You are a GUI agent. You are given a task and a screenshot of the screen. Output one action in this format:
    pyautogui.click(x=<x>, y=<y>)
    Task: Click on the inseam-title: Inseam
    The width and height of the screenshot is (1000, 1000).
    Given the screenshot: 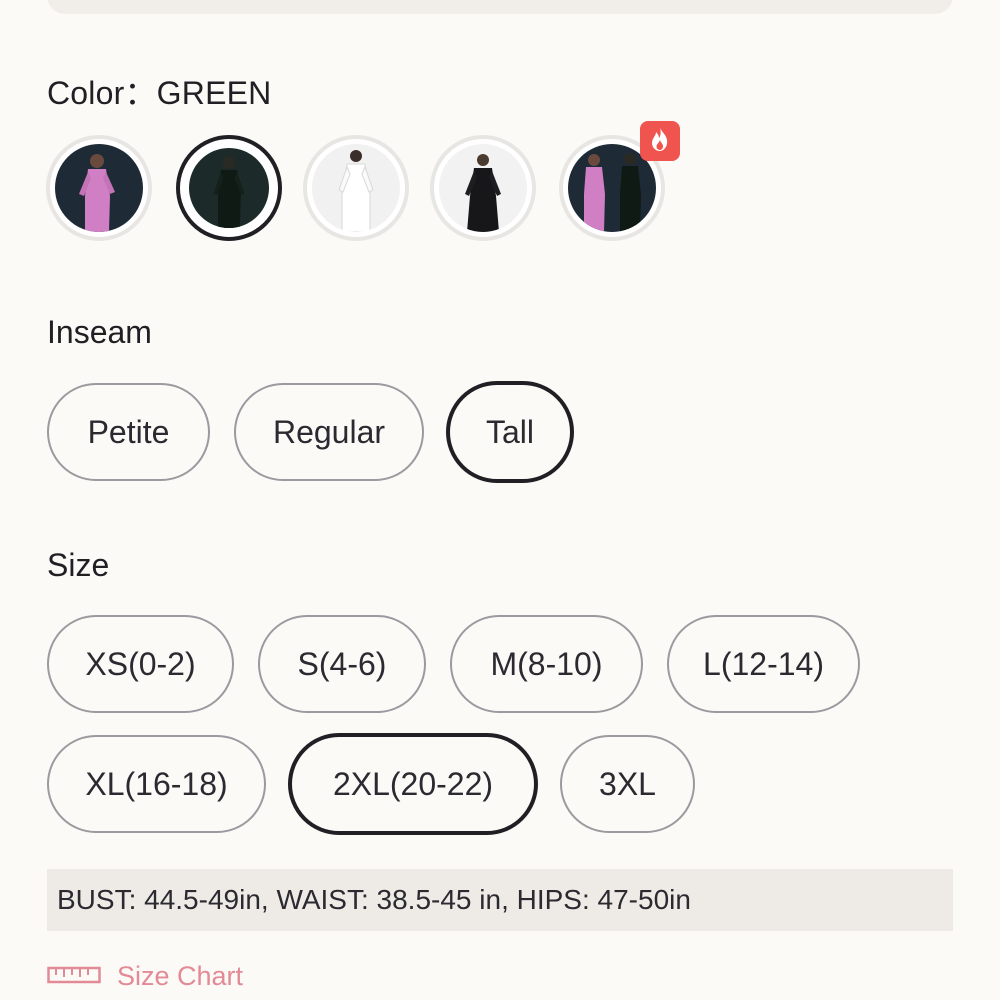 What is the action you would take?
    pyautogui.click(x=99, y=332)
    